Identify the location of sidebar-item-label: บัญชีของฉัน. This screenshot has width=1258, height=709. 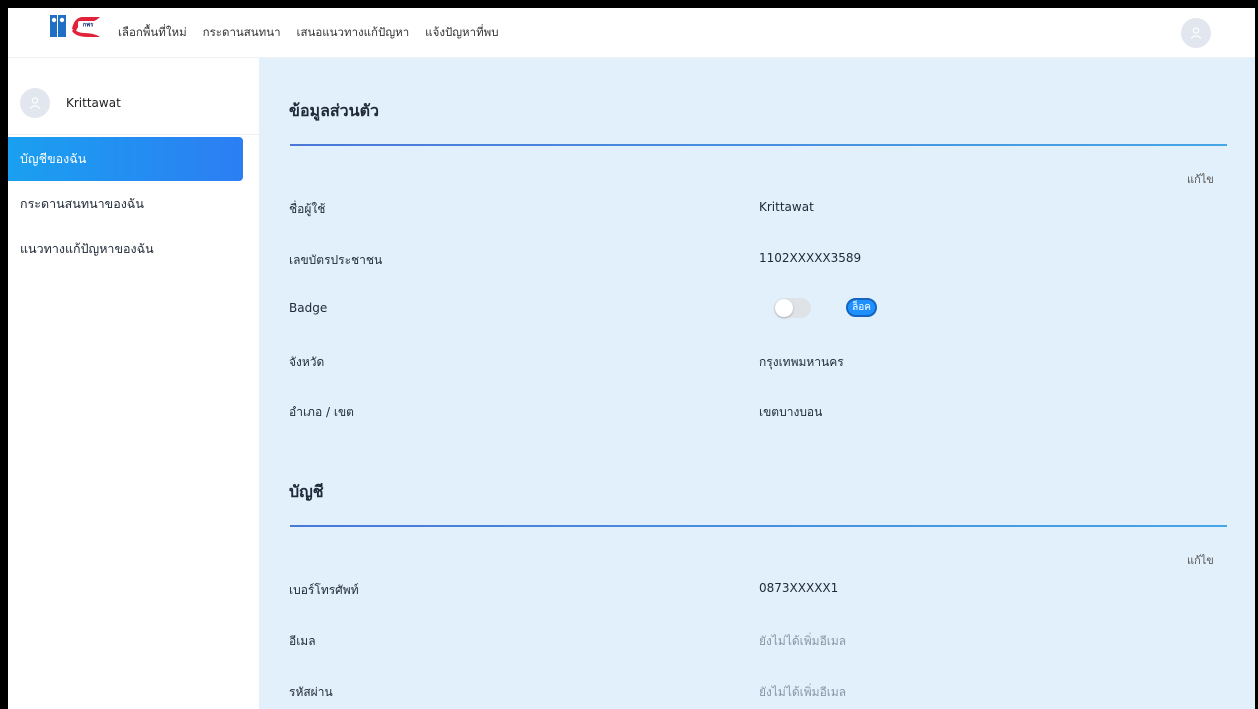
(53, 158).